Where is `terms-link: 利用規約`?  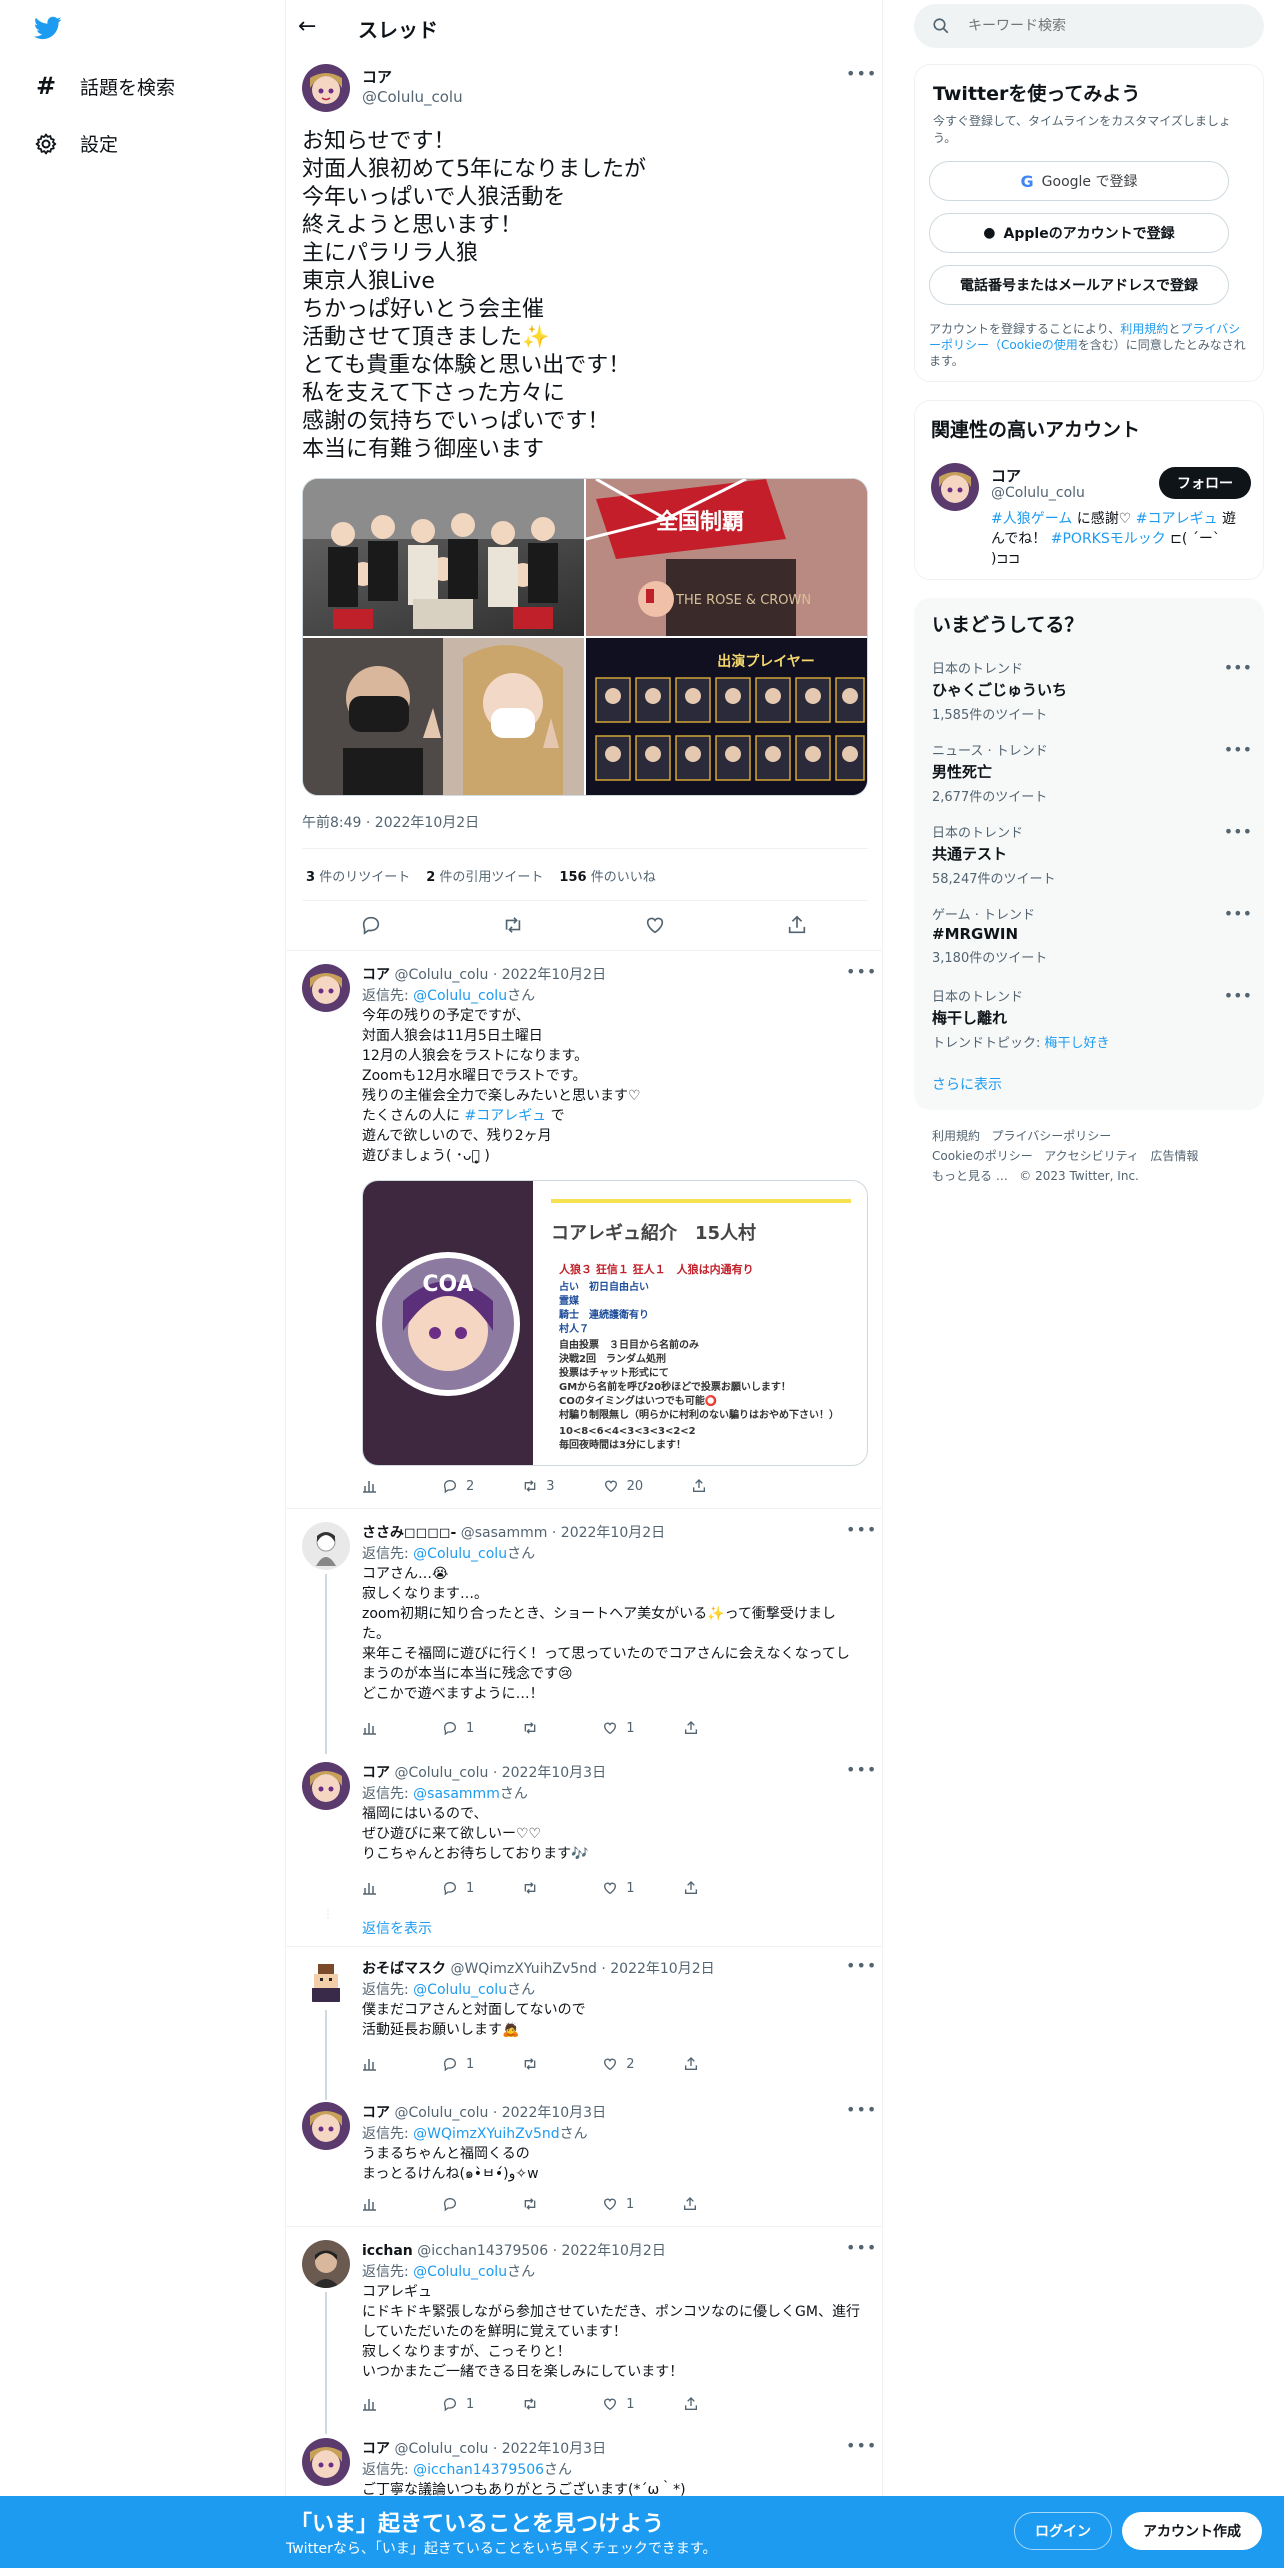
terms-link: 利用規約 is located at coordinates (1144, 329).